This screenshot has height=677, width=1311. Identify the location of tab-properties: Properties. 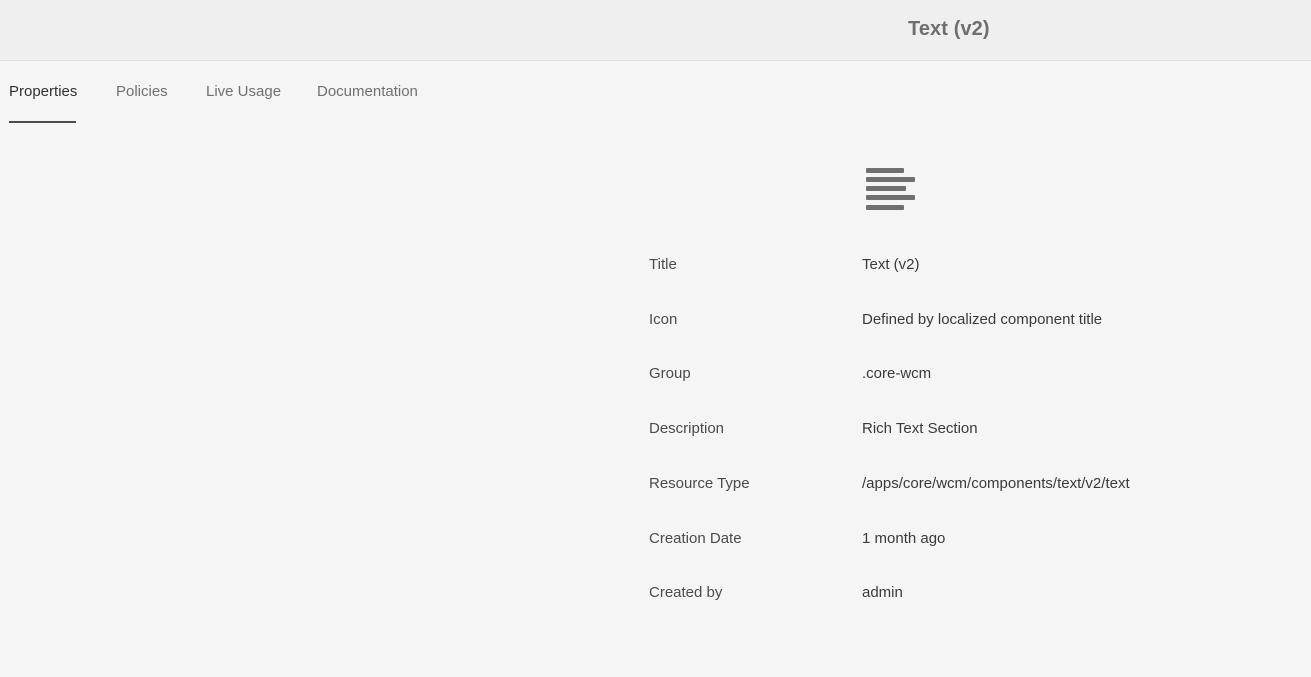
(43, 92).